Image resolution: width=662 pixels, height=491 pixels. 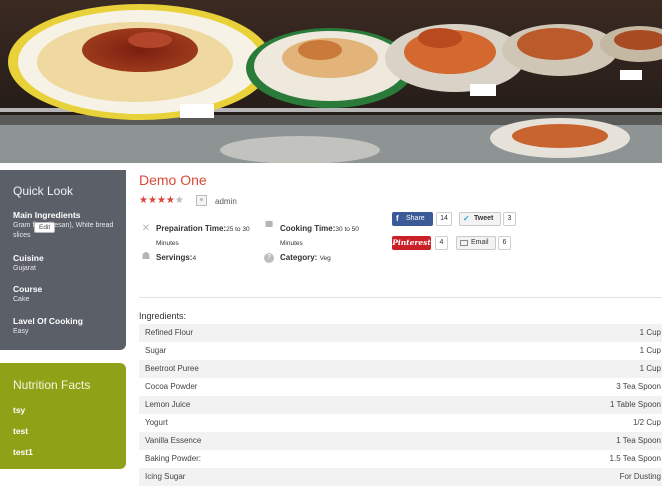 I want to click on tweet-button: ✓ Tweet, so click(x=480, y=219).